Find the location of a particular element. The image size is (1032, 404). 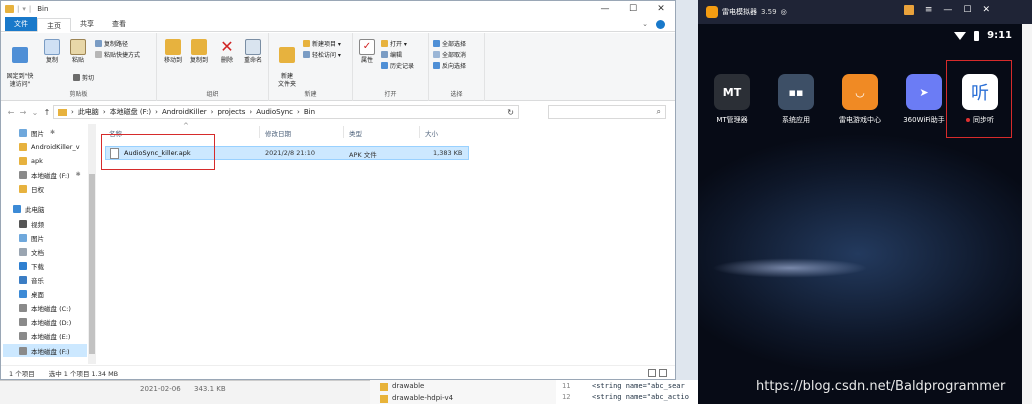

breadcrumb-item: 此电脑 is located at coordinates (88, 112).